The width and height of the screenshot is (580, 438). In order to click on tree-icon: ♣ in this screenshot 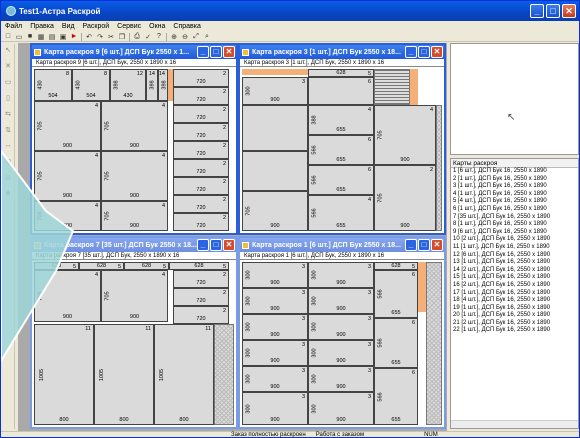, I will do `click(8, 195)`.